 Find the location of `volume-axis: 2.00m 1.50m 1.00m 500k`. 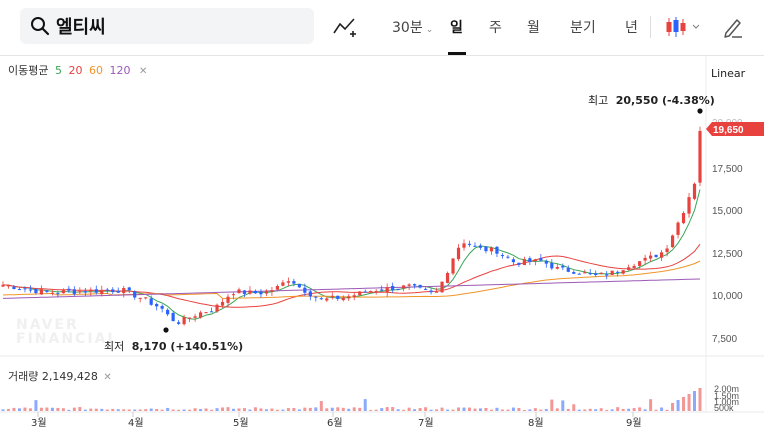

volume-axis: 2.00m 1.50m 1.00m 500k is located at coordinates (726, 398).